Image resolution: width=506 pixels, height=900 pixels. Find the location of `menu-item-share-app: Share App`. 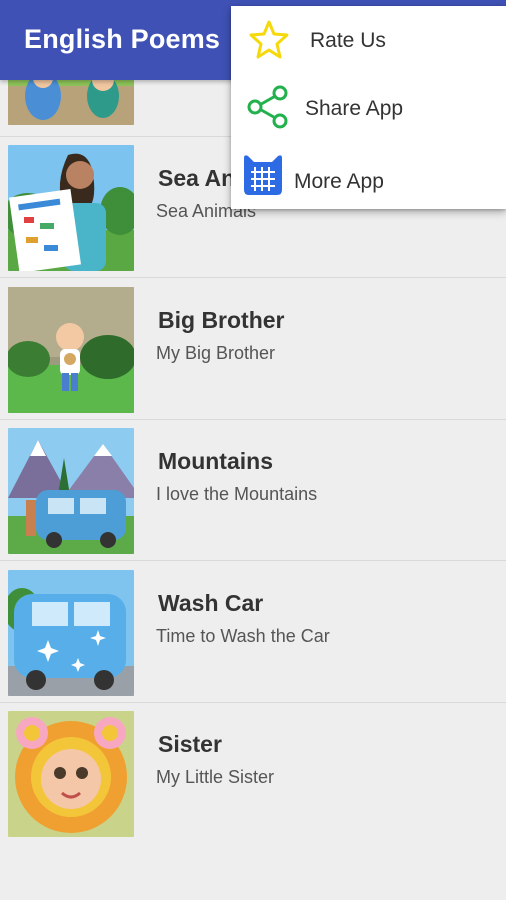

menu-item-share-app: Share App is located at coordinates (368, 106).